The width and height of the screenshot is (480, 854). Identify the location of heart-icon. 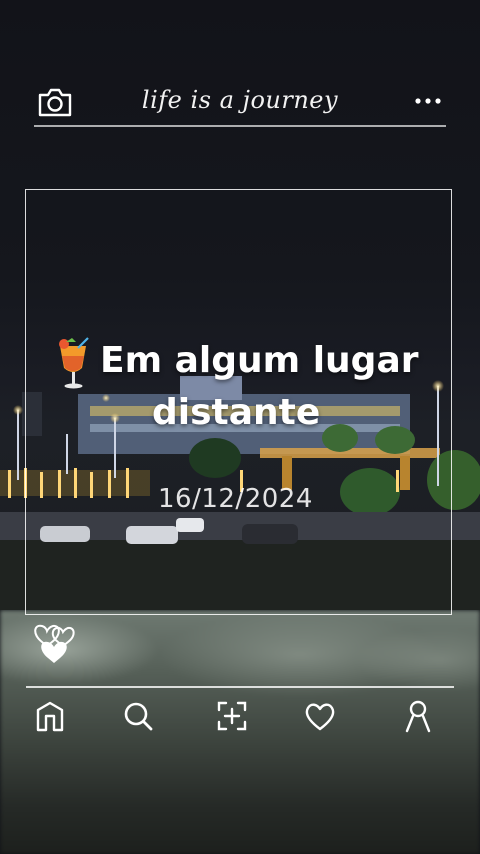
(320, 716).